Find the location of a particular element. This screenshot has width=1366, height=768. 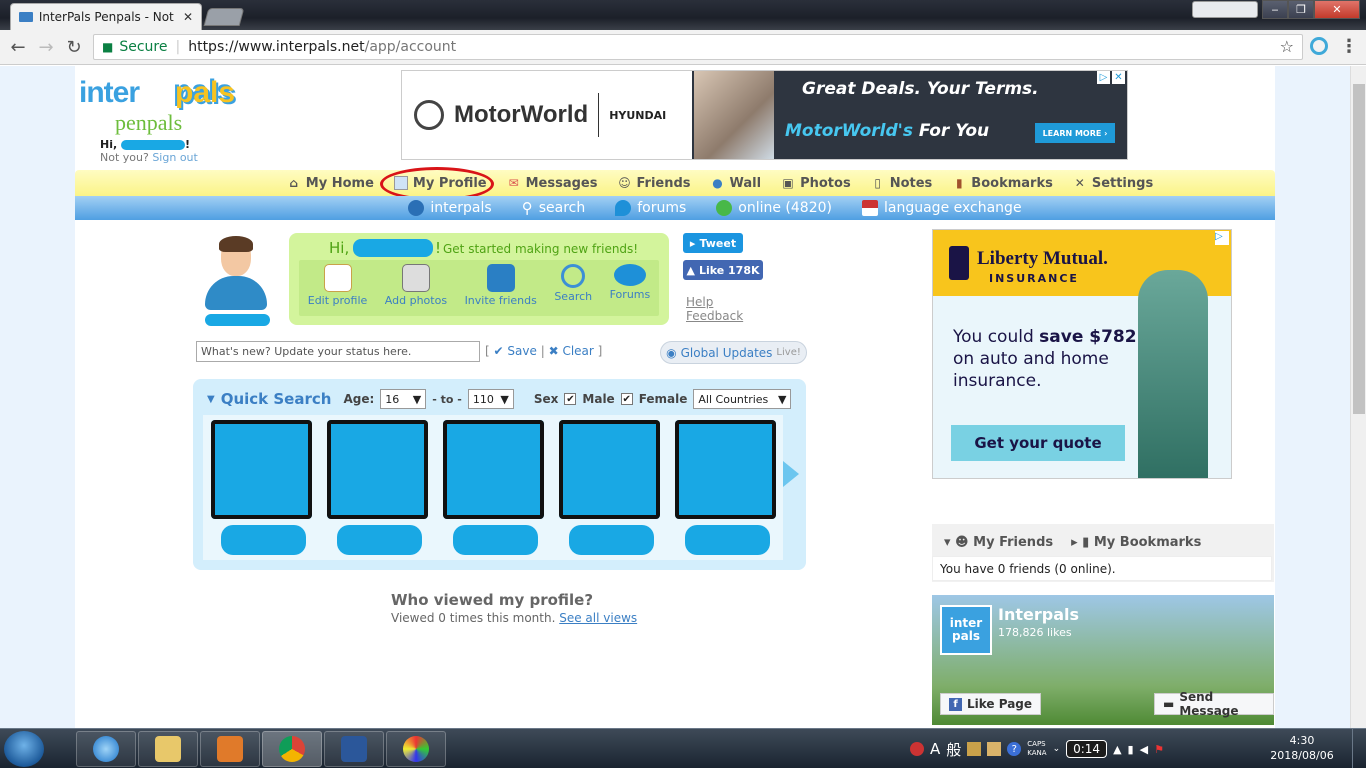

welcome-hi: Hi, is located at coordinates (339, 248).